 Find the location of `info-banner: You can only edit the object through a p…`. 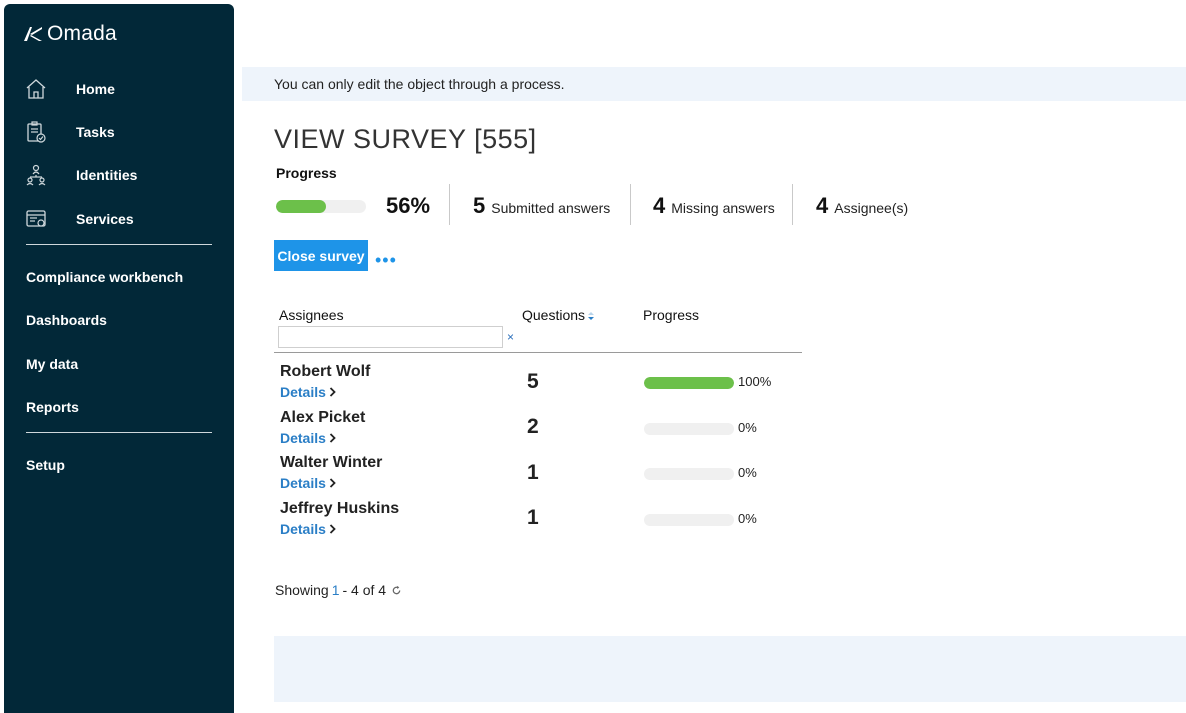

info-banner: You can only edit the object through a p… is located at coordinates (714, 84).